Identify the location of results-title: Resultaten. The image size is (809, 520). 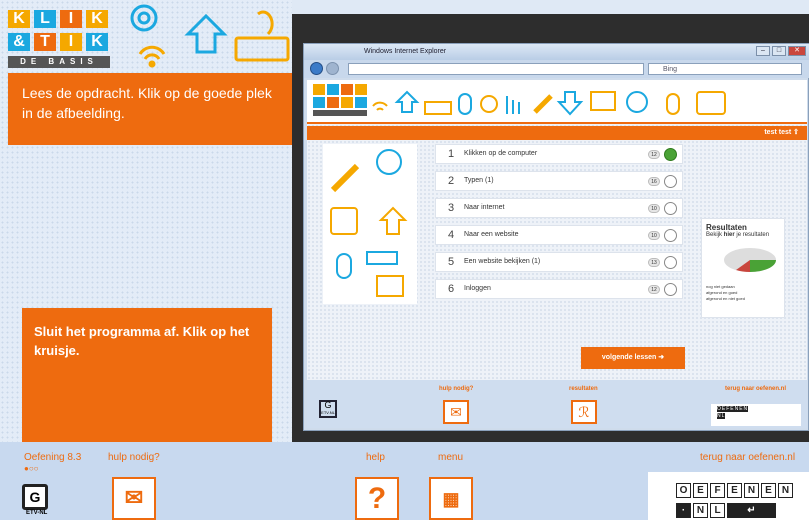
(726, 227).